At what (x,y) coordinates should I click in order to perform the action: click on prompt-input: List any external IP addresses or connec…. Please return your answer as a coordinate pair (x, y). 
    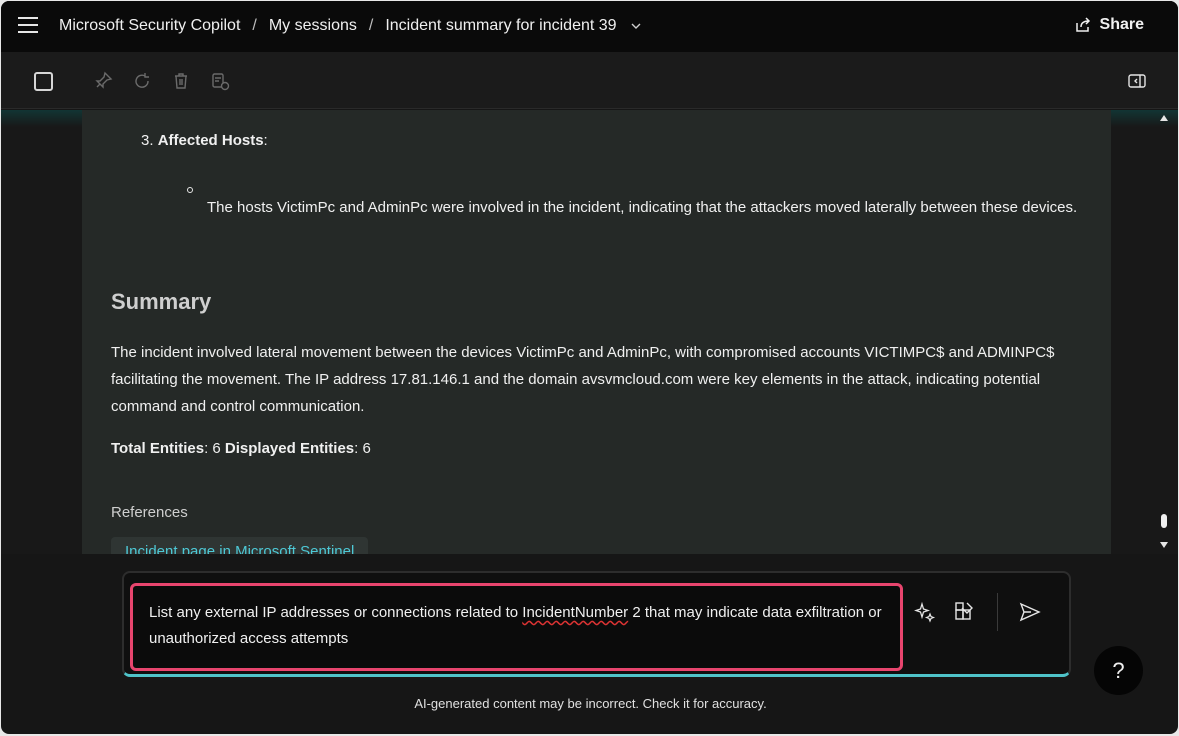
    Looking at the image, I should click on (516, 627).